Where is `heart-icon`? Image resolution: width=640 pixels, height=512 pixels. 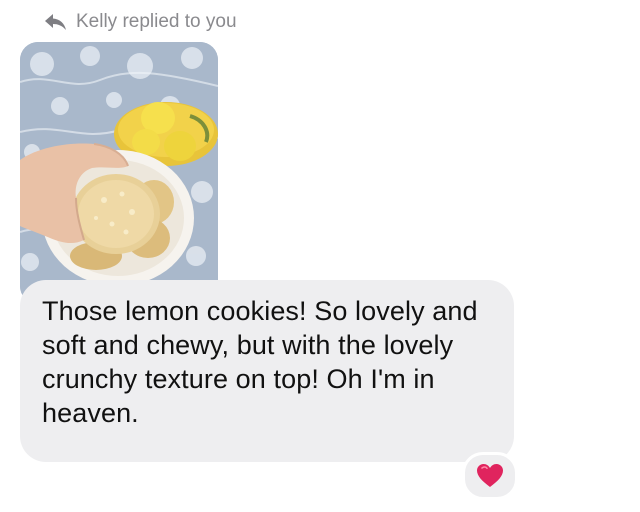
heart-icon is located at coordinates (490, 475).